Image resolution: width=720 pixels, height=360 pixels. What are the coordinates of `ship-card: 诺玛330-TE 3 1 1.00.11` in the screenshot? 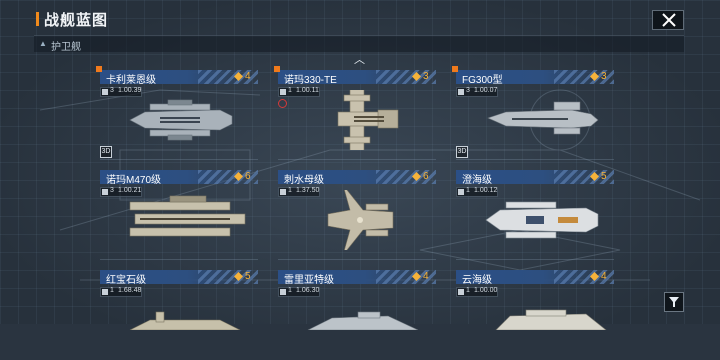 It's located at (355, 113).